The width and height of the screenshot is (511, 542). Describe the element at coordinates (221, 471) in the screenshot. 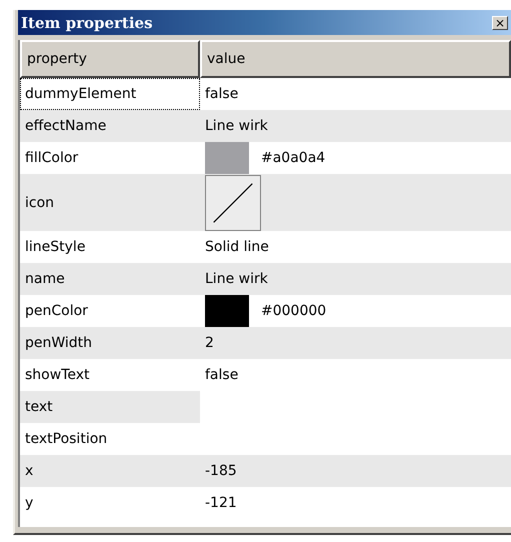

I see `value-text: -185` at that location.